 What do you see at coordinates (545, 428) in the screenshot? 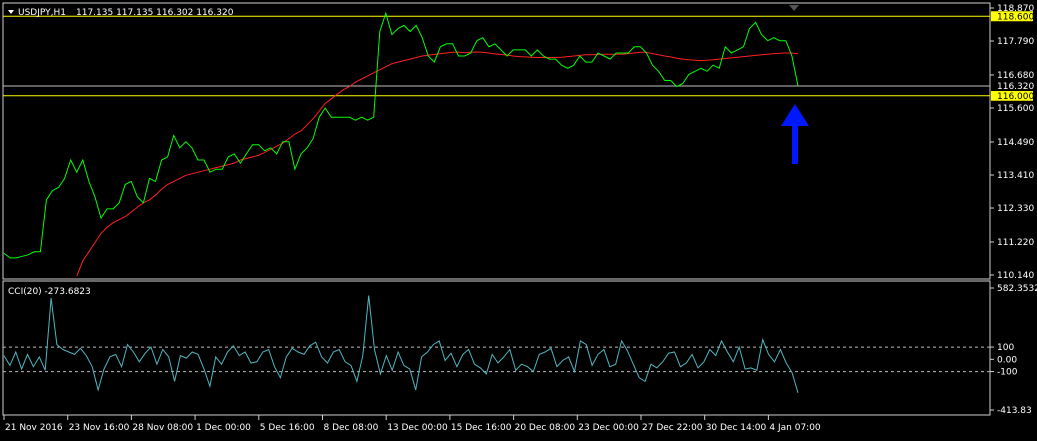
I see `time-tick-label: 20 Dec 08:00` at bounding box center [545, 428].